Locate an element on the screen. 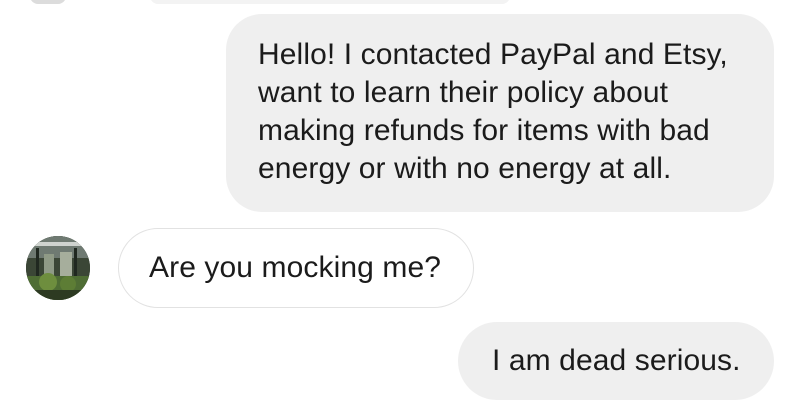  contact-avatar is located at coordinates (58, 268).